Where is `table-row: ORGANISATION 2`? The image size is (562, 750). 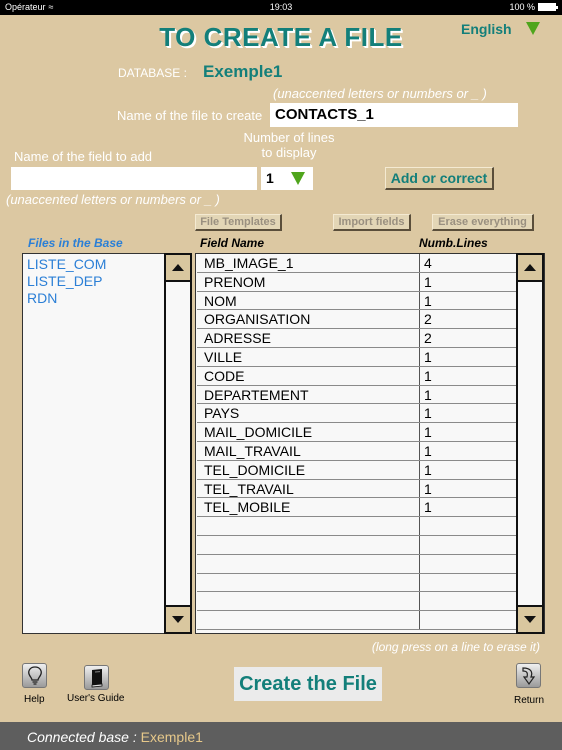
table-row: ORGANISATION 2 is located at coordinates (357, 320).